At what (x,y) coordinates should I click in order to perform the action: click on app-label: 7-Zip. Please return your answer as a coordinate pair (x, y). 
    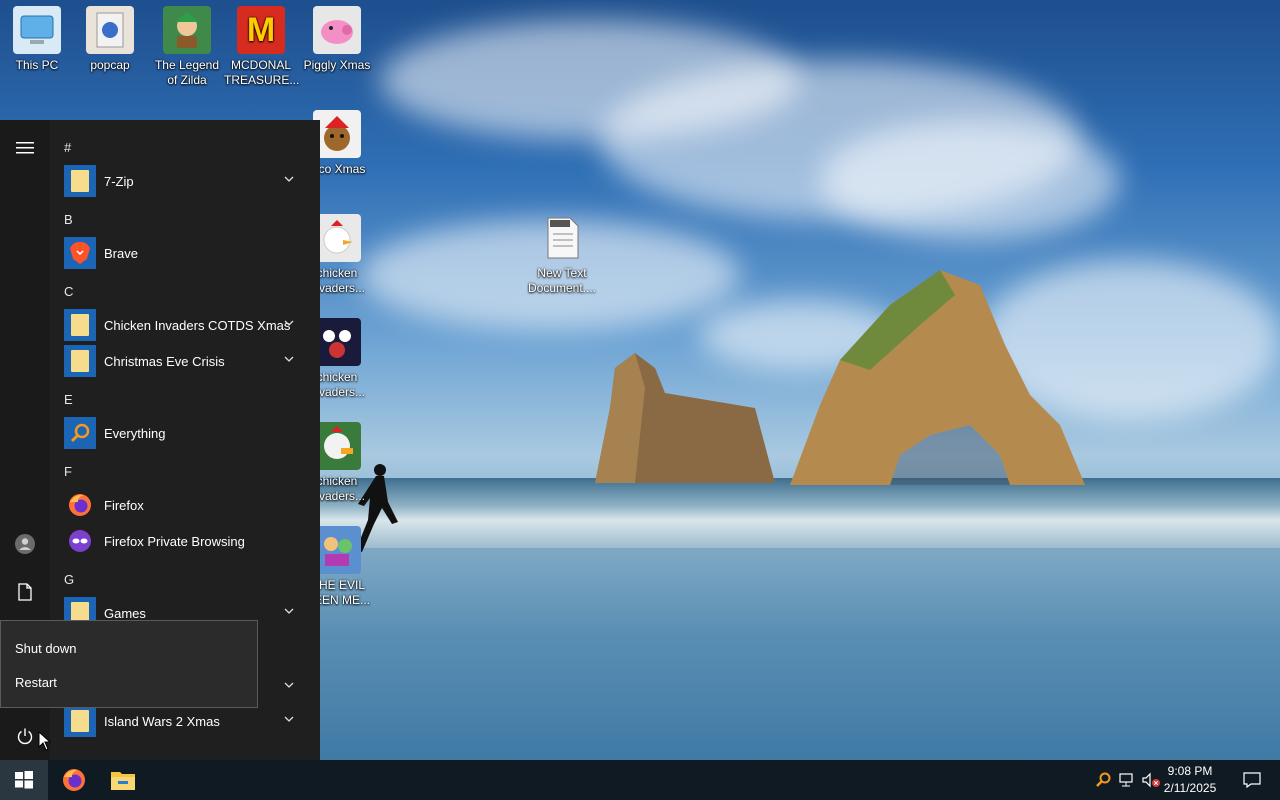
    Looking at the image, I should click on (119, 181).